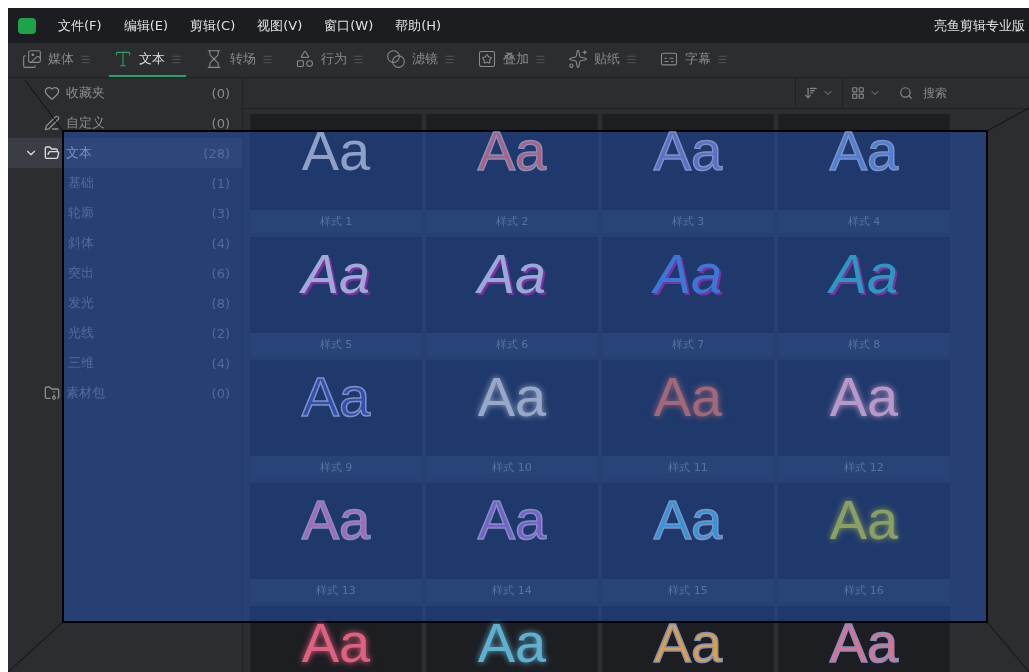 The height and width of the screenshot is (672, 1029). I want to click on menu-item: 剪辑(C), so click(213, 25).